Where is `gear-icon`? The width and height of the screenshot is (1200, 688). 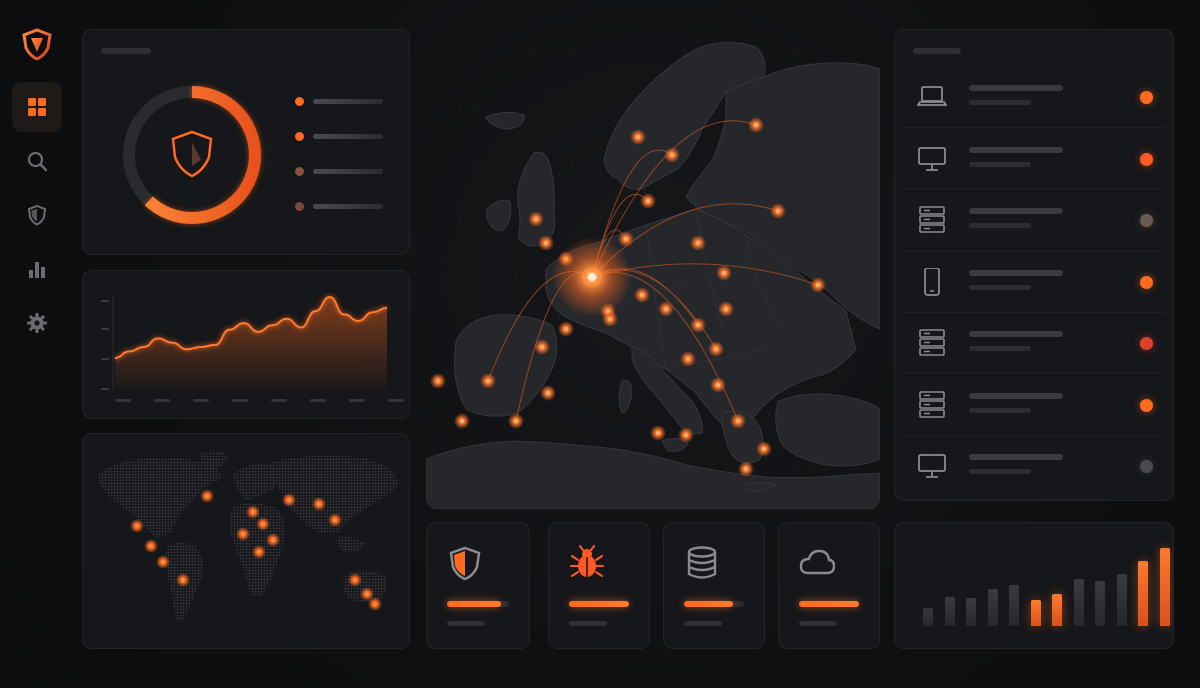 gear-icon is located at coordinates (37, 323).